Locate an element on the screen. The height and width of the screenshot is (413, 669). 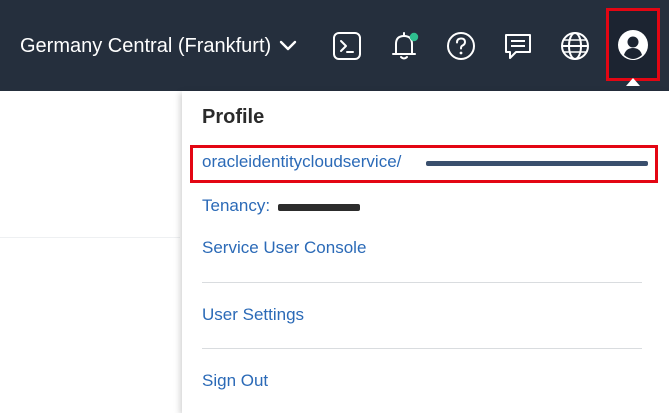
notifications-button is located at coordinates (404, 46).